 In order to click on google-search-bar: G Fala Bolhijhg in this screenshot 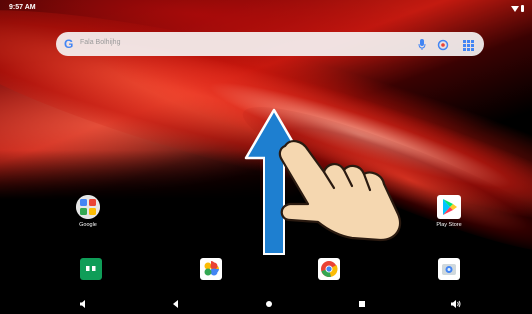, I will do `click(270, 44)`.